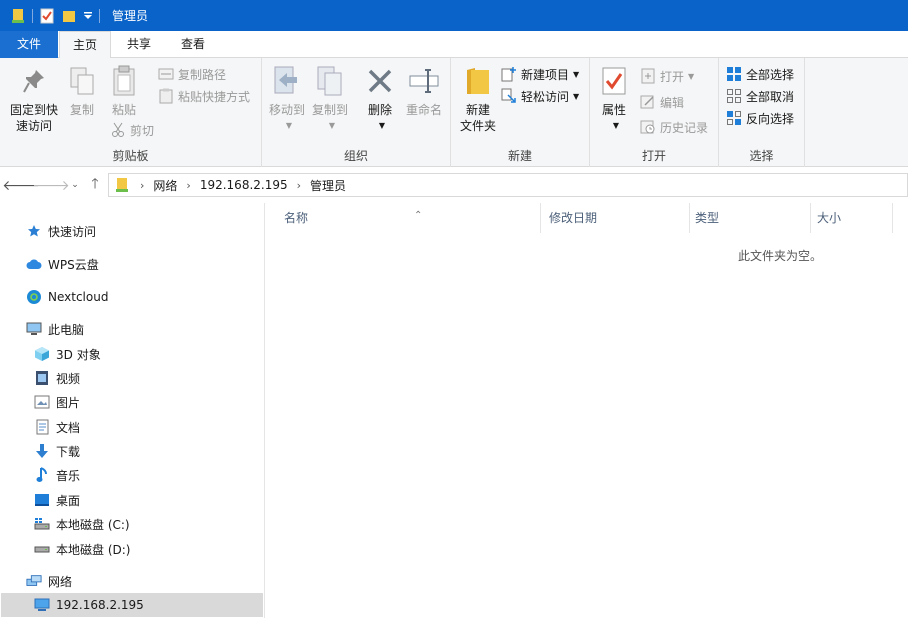 The image size is (908, 618). I want to click on app-icon, so click(18, 16).